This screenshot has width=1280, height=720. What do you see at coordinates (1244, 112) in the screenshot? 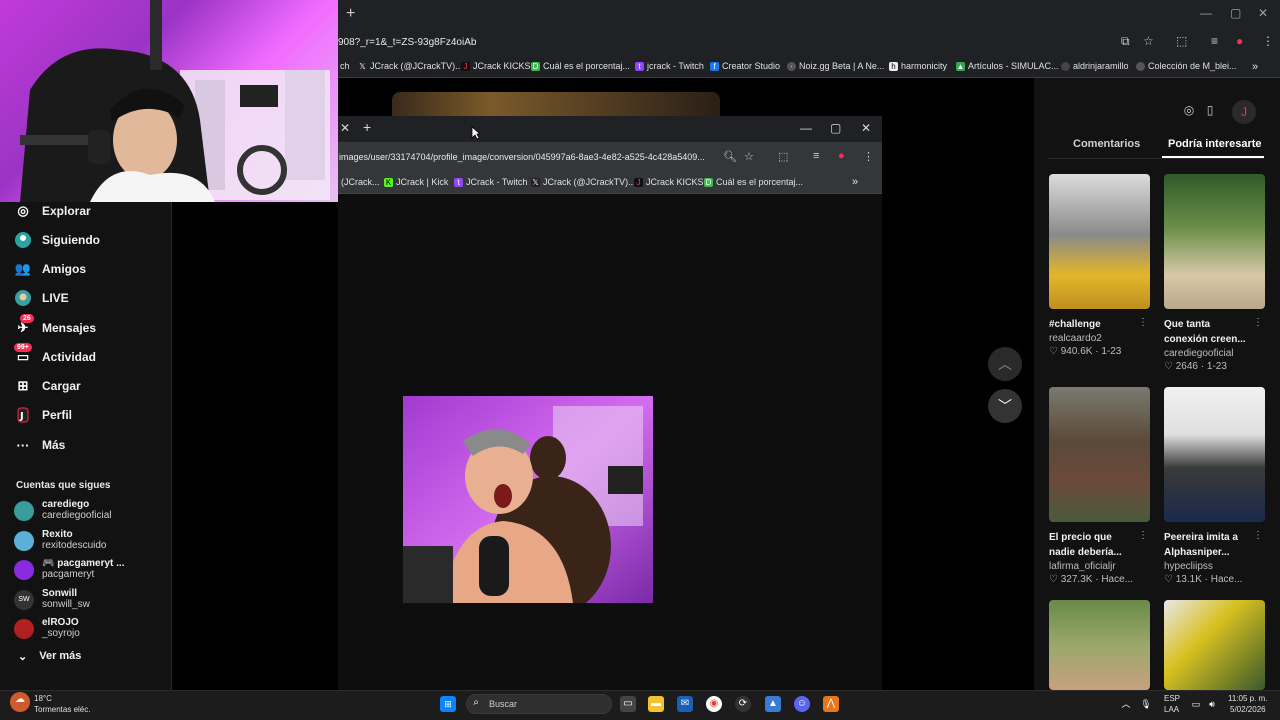
I see `profile-avatar-icon: J` at bounding box center [1244, 112].